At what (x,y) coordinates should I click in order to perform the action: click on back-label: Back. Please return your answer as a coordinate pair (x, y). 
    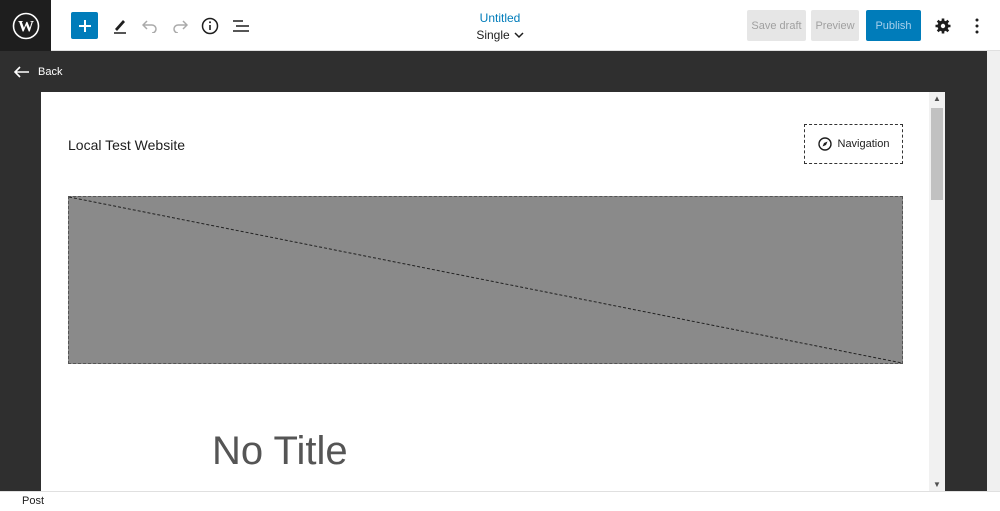
    Looking at the image, I should click on (50, 72).